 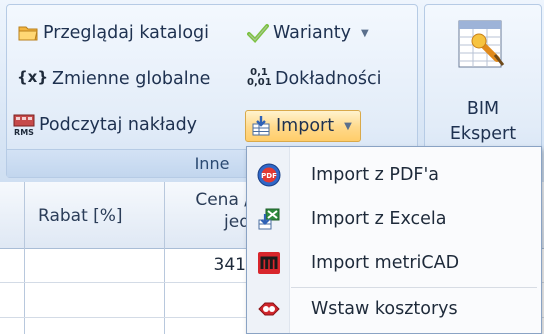 What do you see at coordinates (258, 33) in the screenshot?
I see `checkmark-icon` at bounding box center [258, 33].